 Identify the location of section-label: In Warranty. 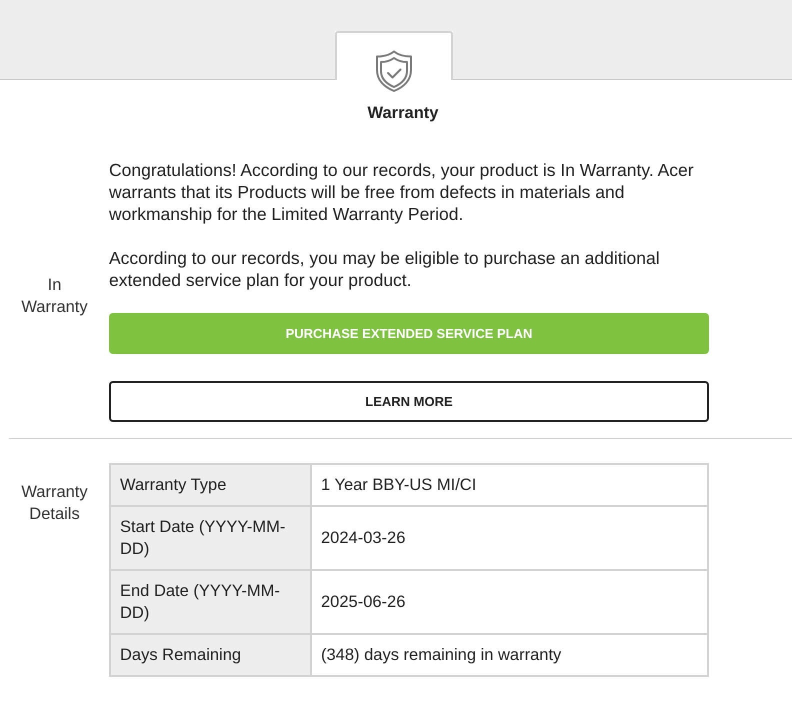
(54, 296).